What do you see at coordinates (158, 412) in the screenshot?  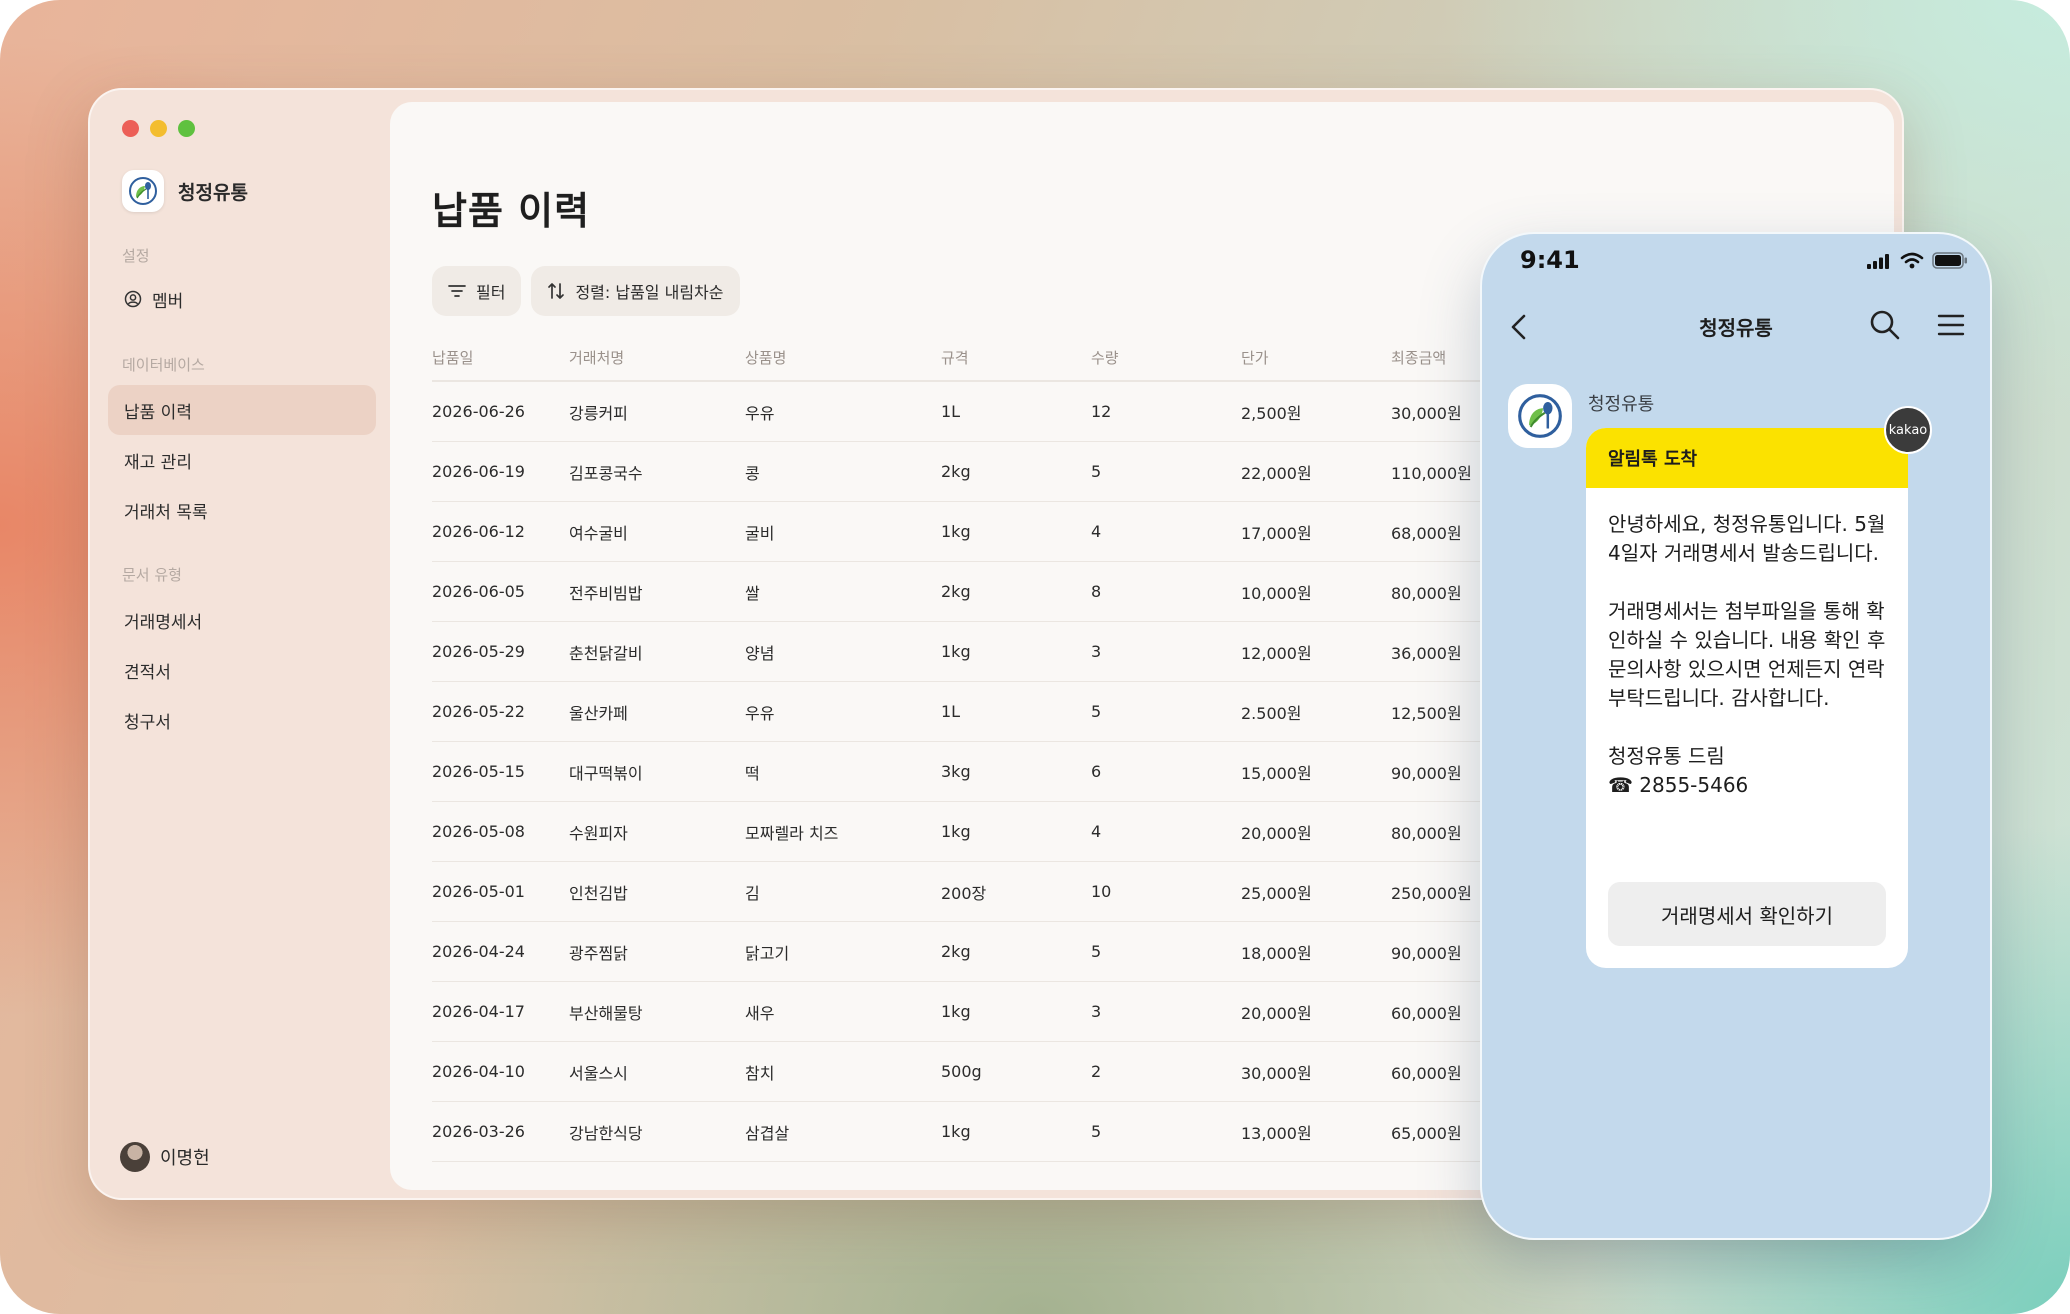 I see `sidebar-item-label: 납품 이력` at bounding box center [158, 412].